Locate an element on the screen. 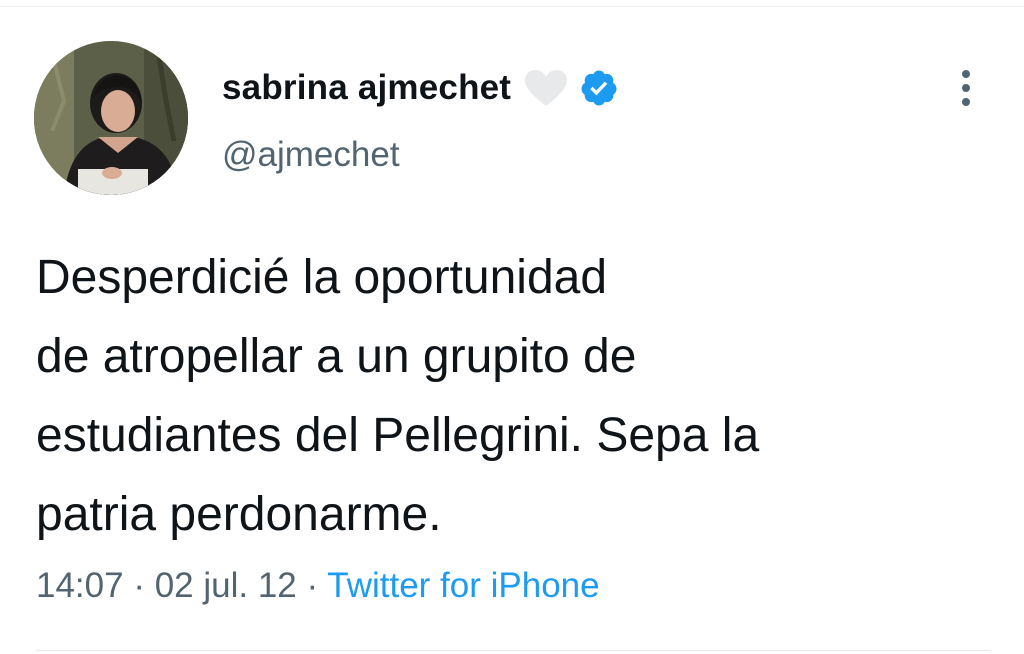 The width and height of the screenshot is (1024, 654). avatar-photo is located at coordinates (111, 118).